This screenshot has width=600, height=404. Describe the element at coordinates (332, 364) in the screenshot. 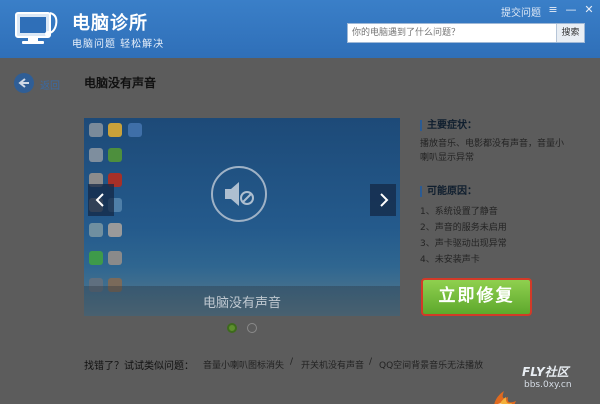

I see `related-link: 开关机没有声音` at that location.